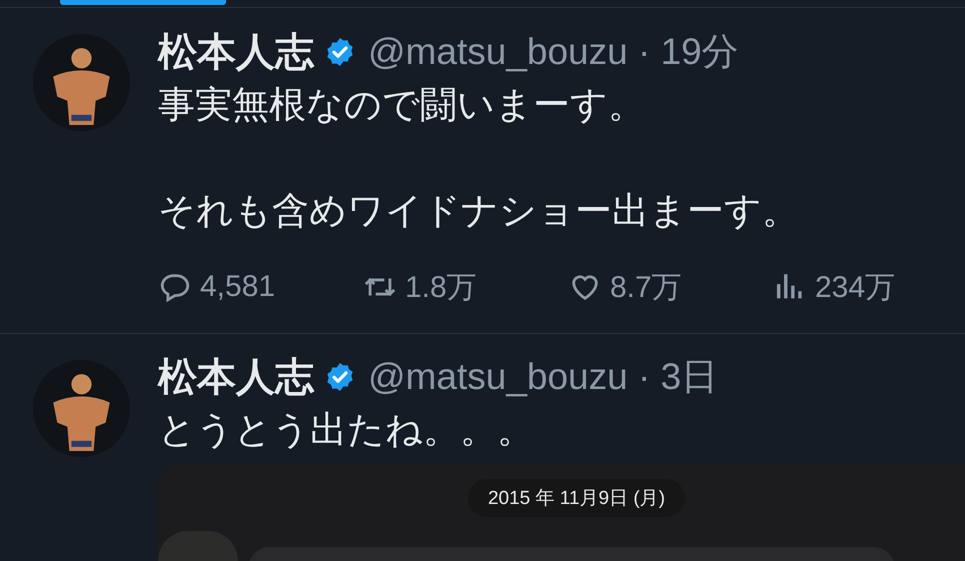  Describe the element at coordinates (869, 287) in the screenshot. I see `action-button: 234万` at that location.